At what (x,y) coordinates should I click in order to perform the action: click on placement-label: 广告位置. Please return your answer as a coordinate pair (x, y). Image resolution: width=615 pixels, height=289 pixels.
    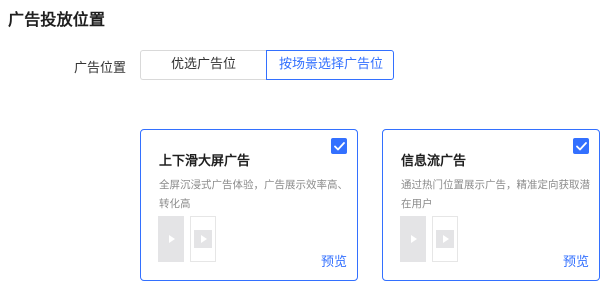
    Looking at the image, I should click on (100, 68).